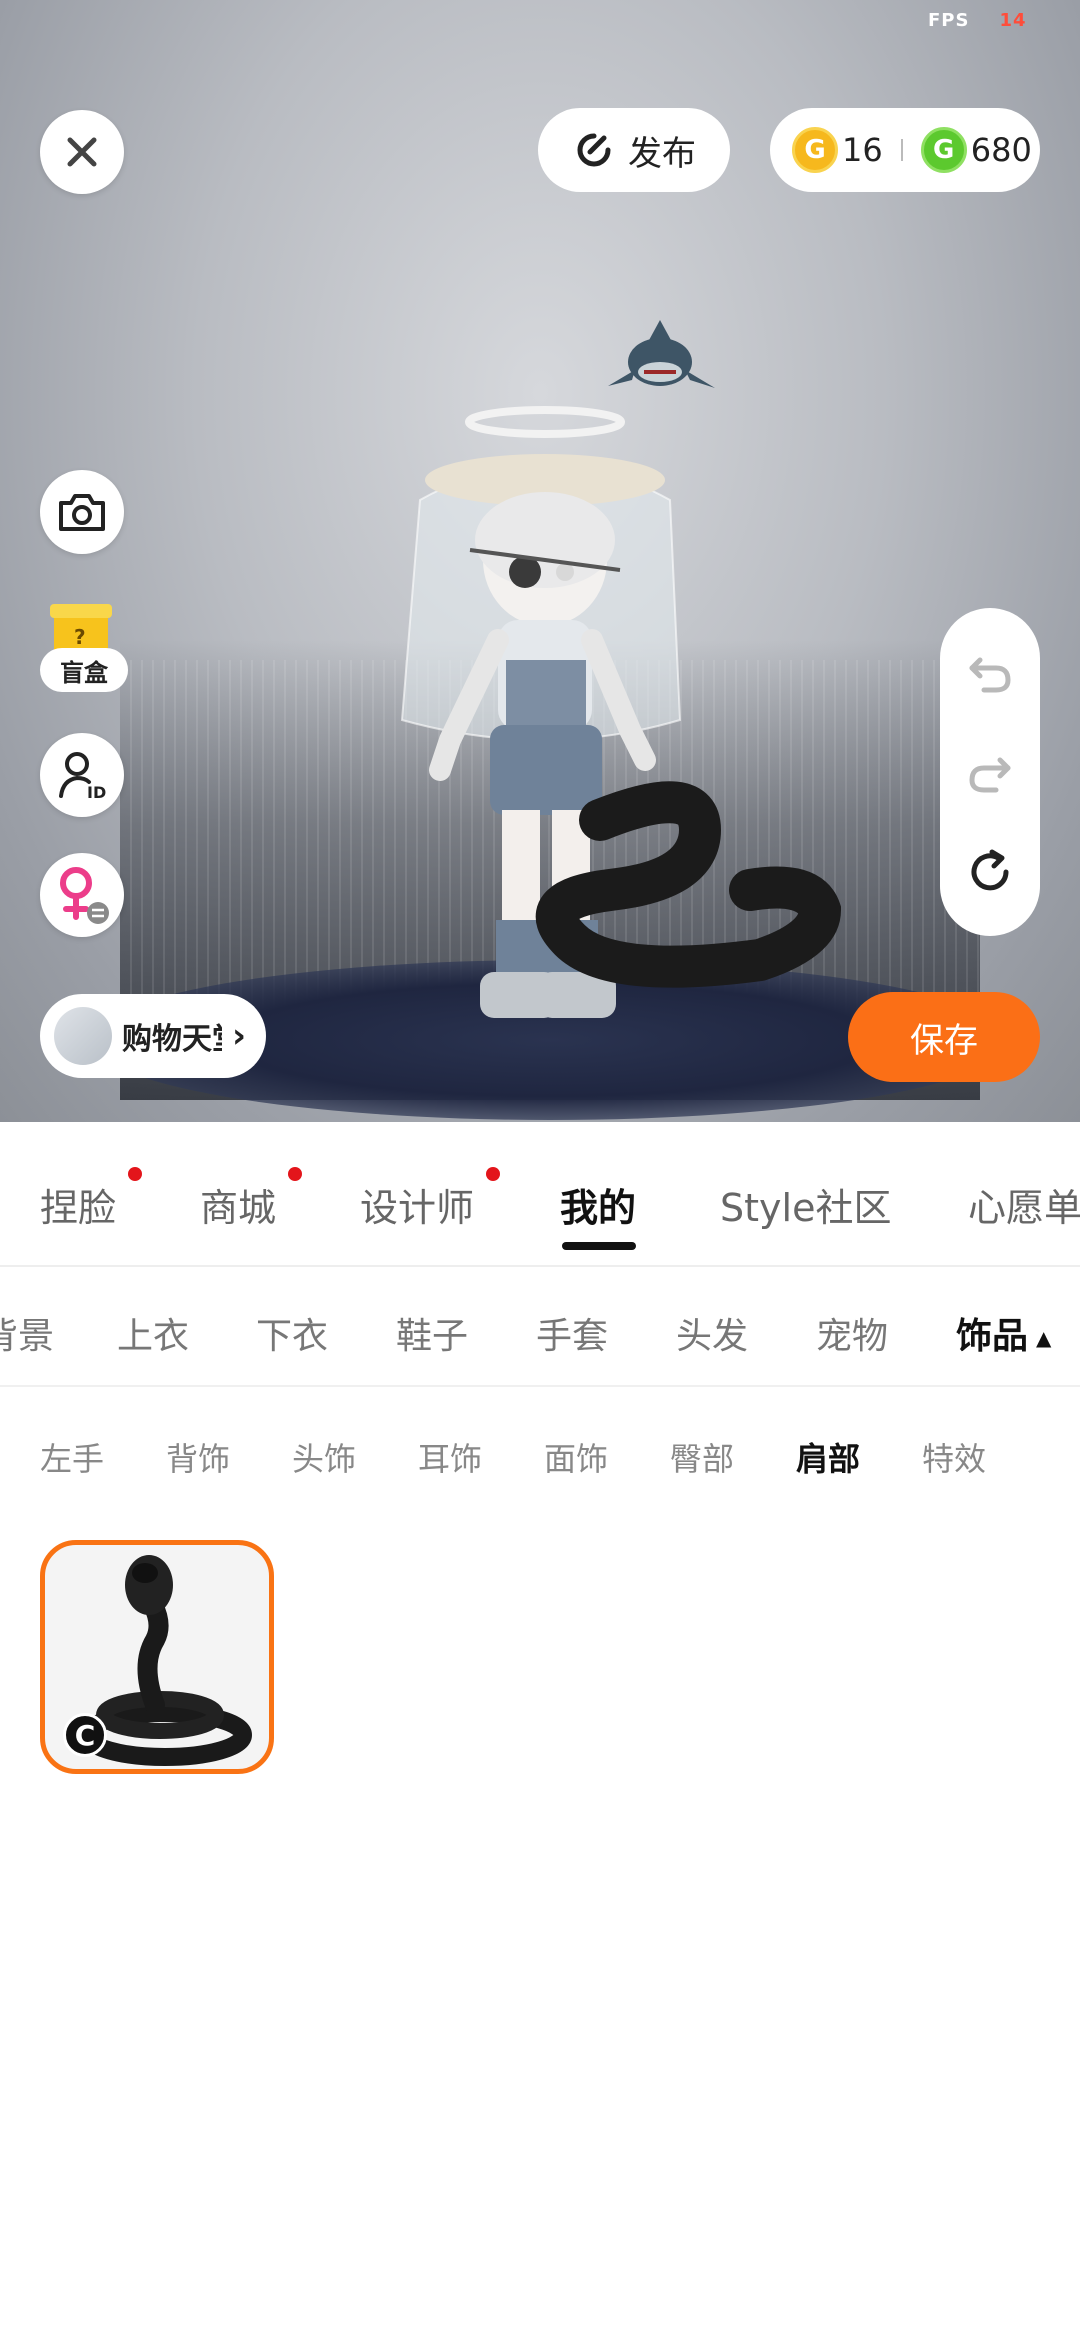 The height and width of the screenshot is (2340, 1080). I want to click on avatar-id-button: ID, so click(82, 775).